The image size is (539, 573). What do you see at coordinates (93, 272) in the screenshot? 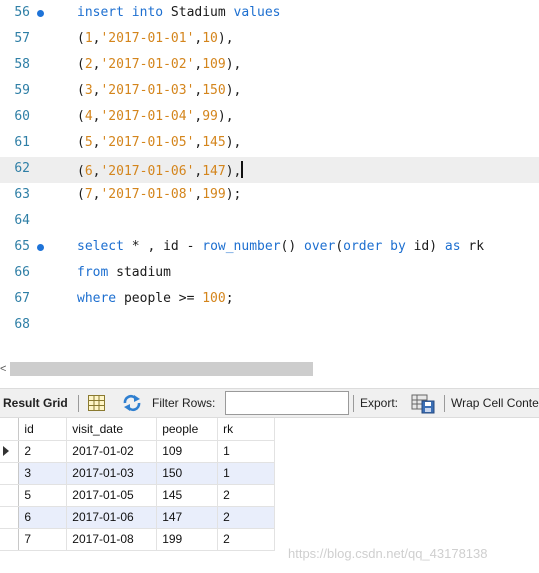
I see `code-token: from` at bounding box center [93, 272].